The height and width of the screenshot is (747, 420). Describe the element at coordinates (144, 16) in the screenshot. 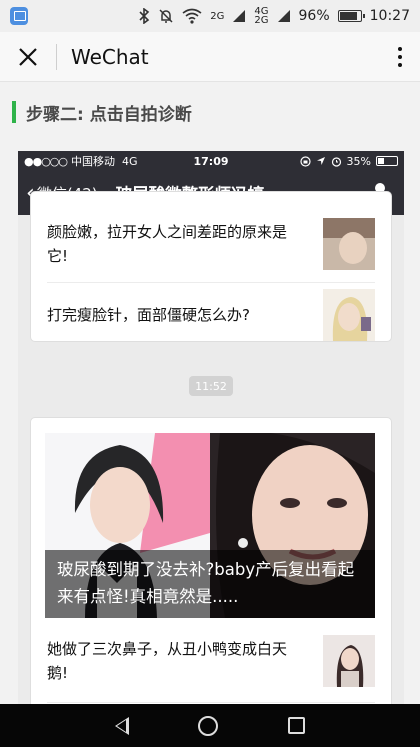

I see `bluetooth-icon` at that location.